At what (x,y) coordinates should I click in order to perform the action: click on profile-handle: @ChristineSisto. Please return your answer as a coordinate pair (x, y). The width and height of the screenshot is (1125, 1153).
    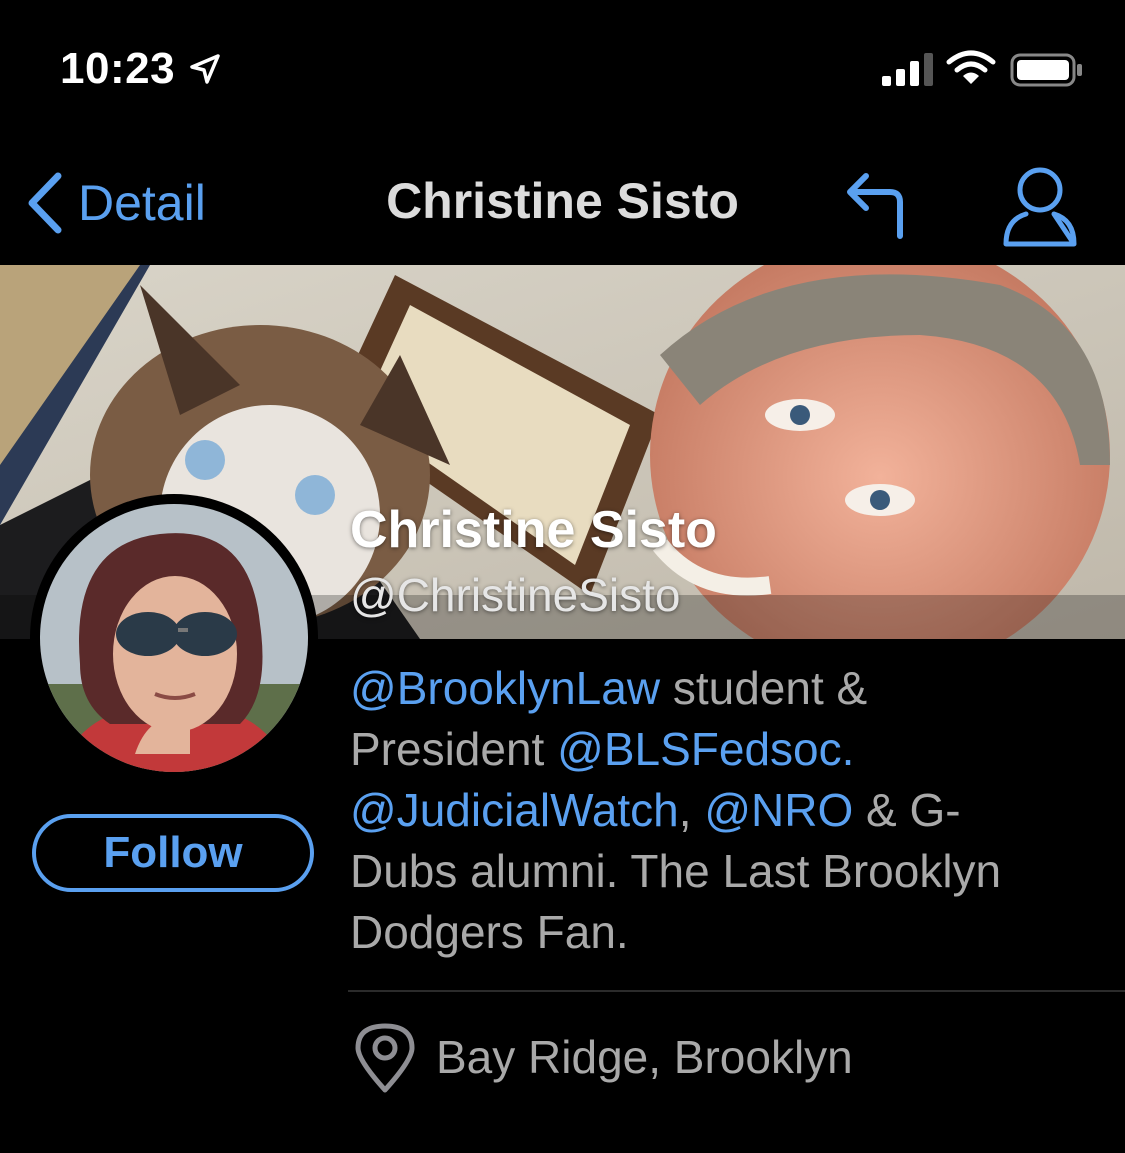
    Looking at the image, I should click on (515, 595).